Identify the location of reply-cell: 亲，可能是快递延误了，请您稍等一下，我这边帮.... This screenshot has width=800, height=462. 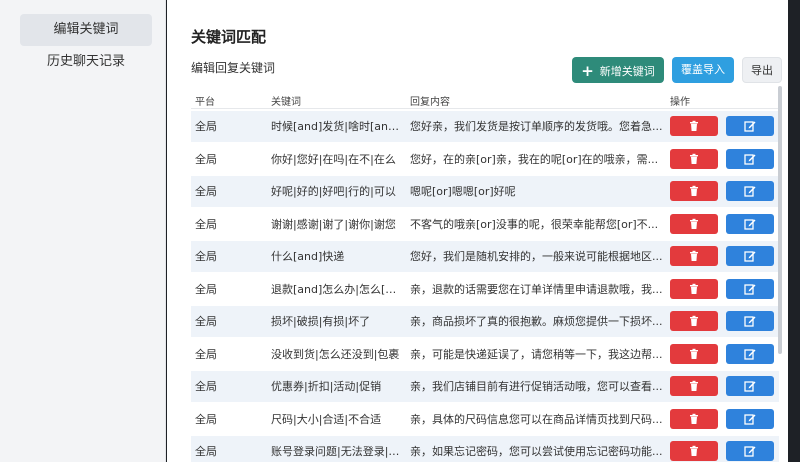
(536, 354).